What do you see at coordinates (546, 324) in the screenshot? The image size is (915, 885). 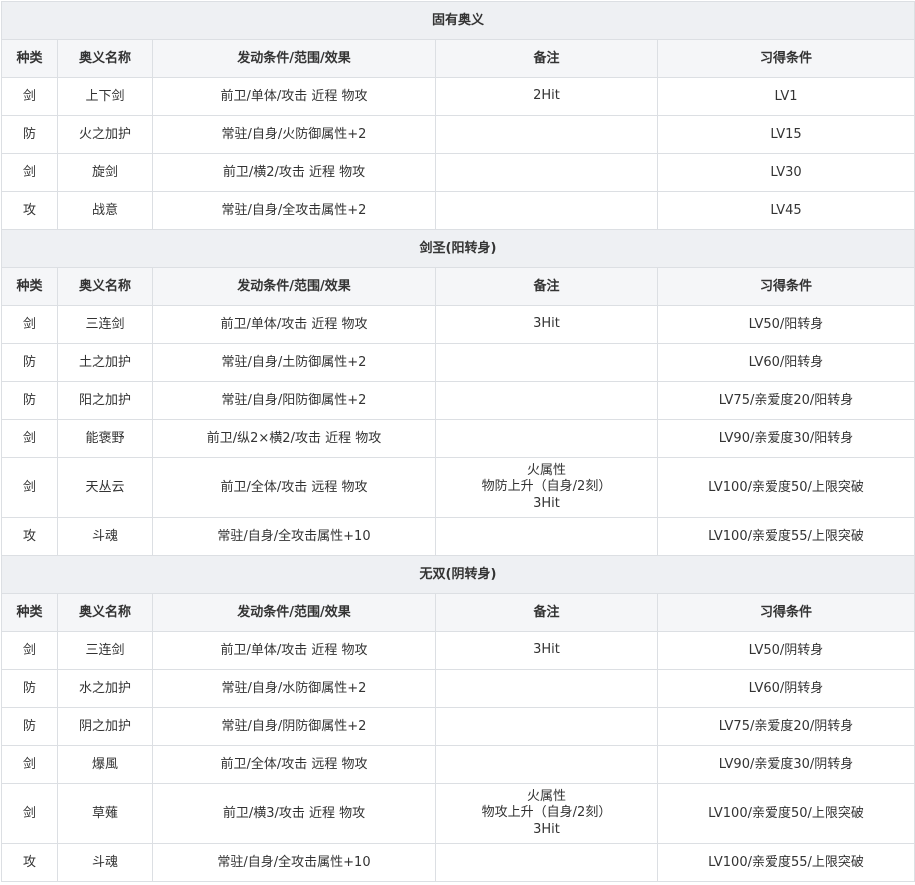 I see `skill-note-cell: 3Hit` at bounding box center [546, 324].